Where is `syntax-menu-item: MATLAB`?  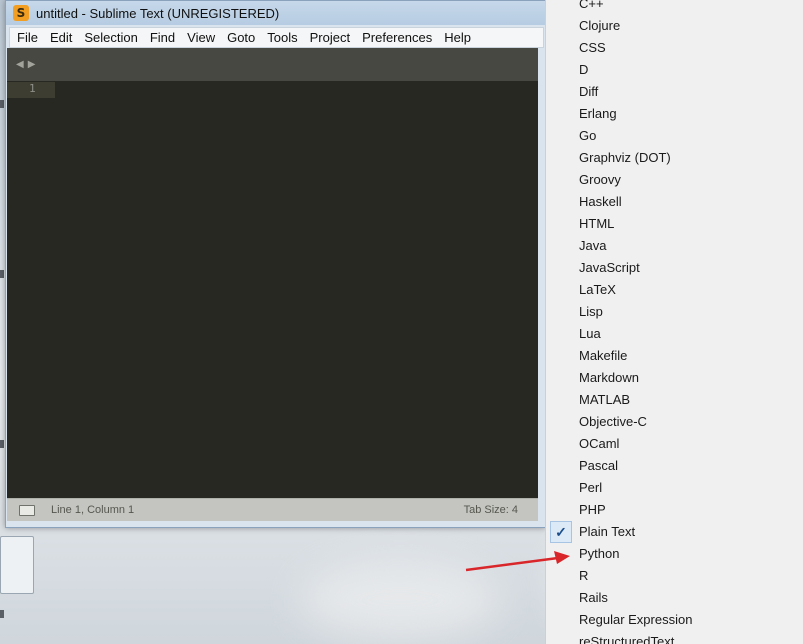
syntax-menu-item: MATLAB is located at coordinates (674, 400).